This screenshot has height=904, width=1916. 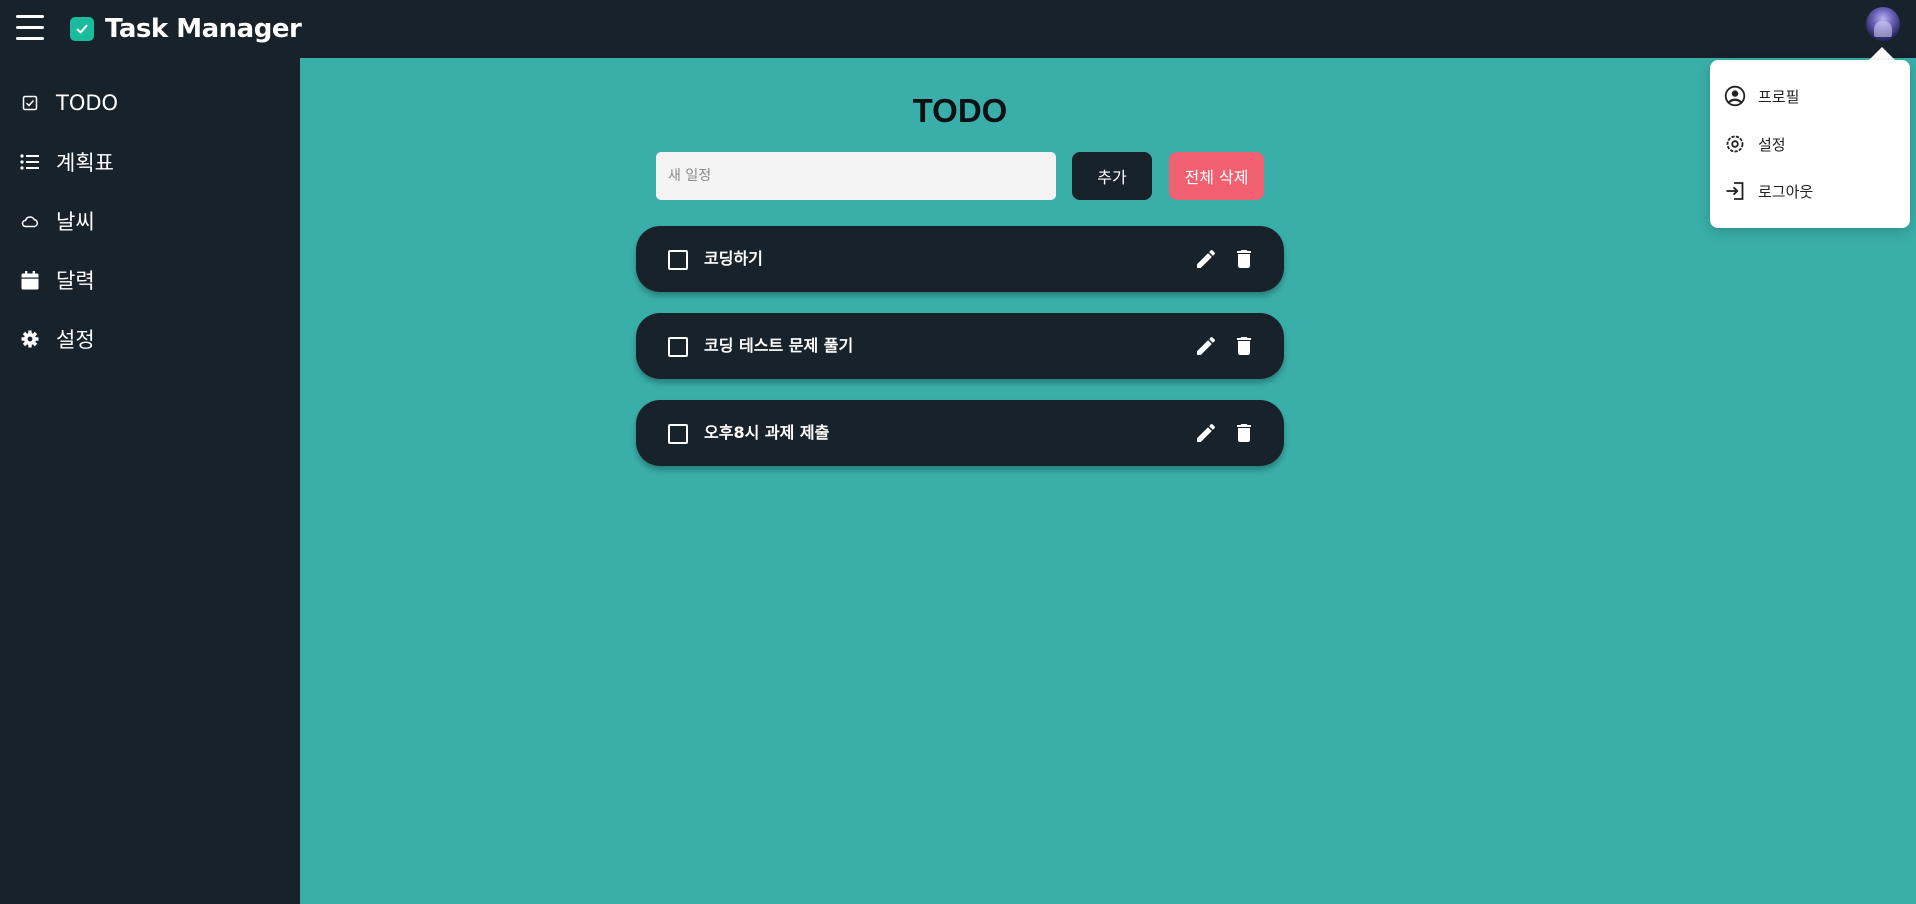 What do you see at coordinates (1772, 144) in the screenshot?
I see `menu-item-label: 설정` at bounding box center [1772, 144].